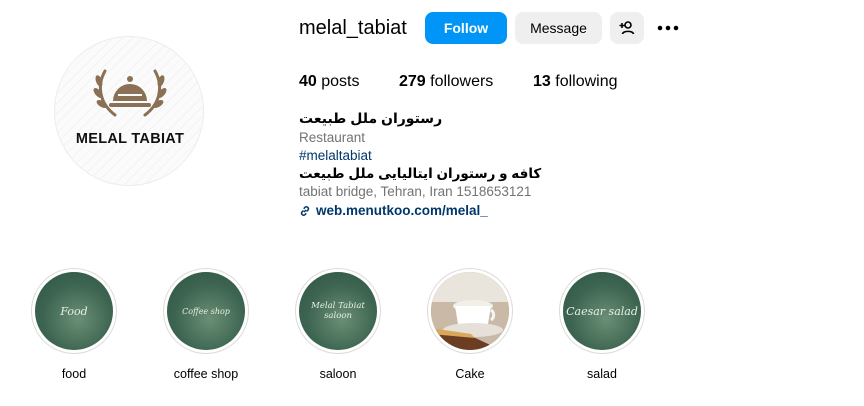 This screenshot has width=864, height=406. I want to click on suggested-accounts-button, so click(627, 28).